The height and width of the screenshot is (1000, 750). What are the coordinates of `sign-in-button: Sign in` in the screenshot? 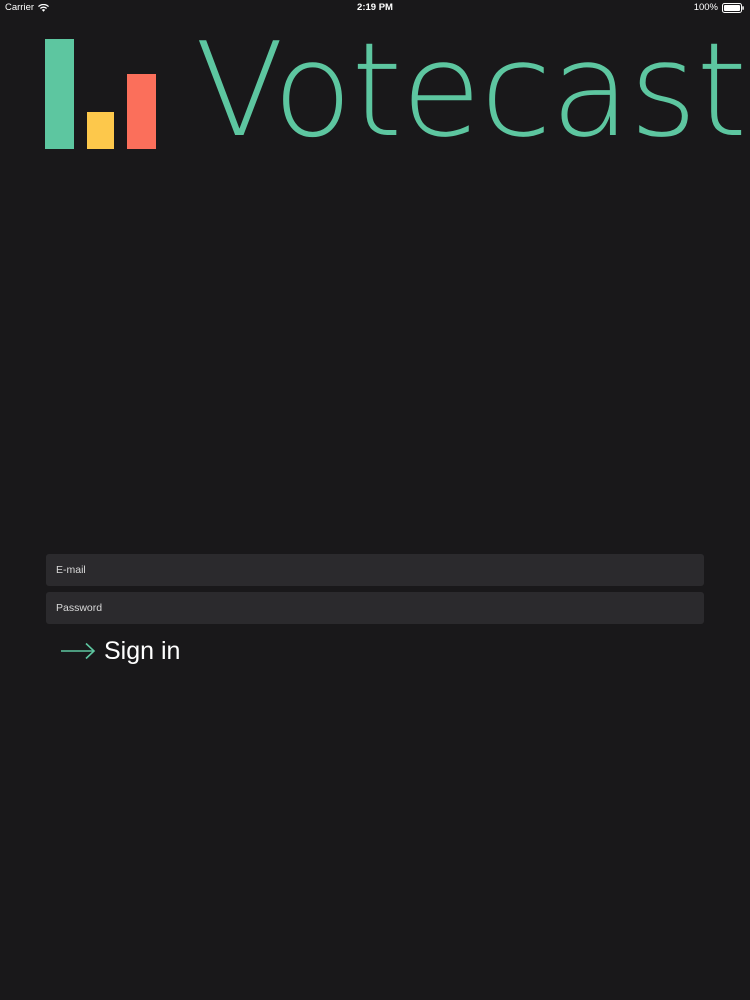 It's located at (120, 651).